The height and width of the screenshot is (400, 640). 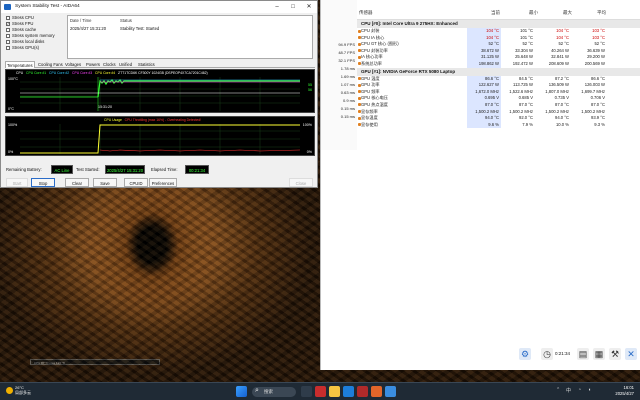 What do you see at coordinates (599, 354) in the screenshot?
I see `save-icon: ▦` at bounding box center [599, 354].